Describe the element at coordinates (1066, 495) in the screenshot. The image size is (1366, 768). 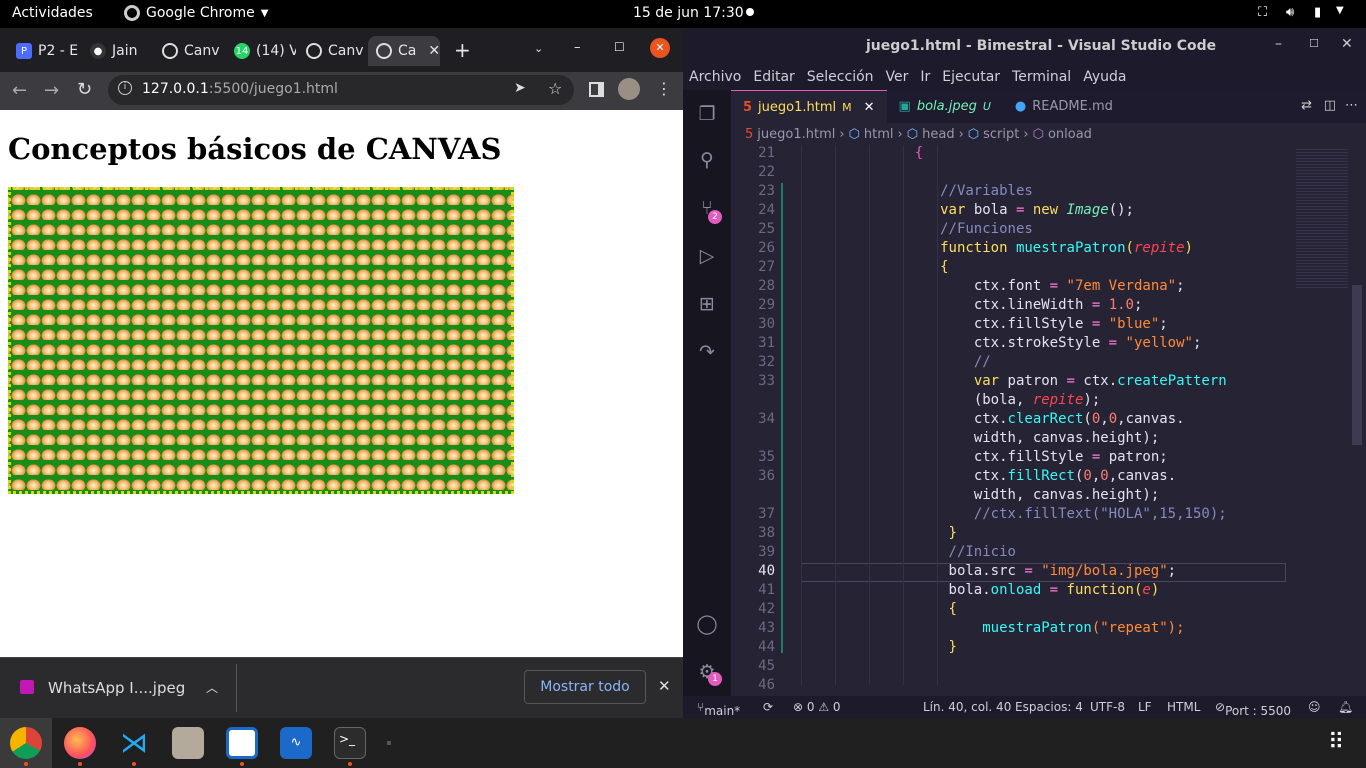
I see `code-line: width, canvas.height);` at that location.